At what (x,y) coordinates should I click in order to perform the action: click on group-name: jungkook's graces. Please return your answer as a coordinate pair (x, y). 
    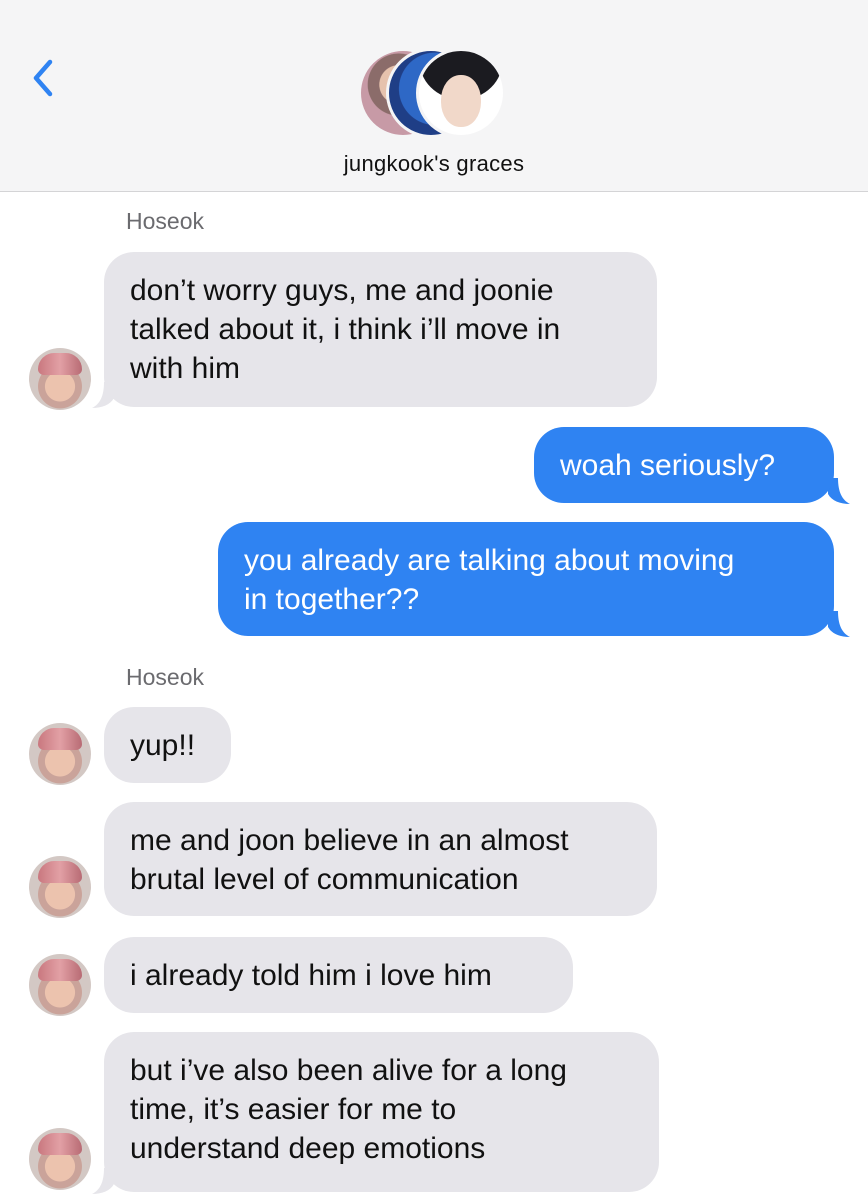
    Looking at the image, I should click on (434, 164).